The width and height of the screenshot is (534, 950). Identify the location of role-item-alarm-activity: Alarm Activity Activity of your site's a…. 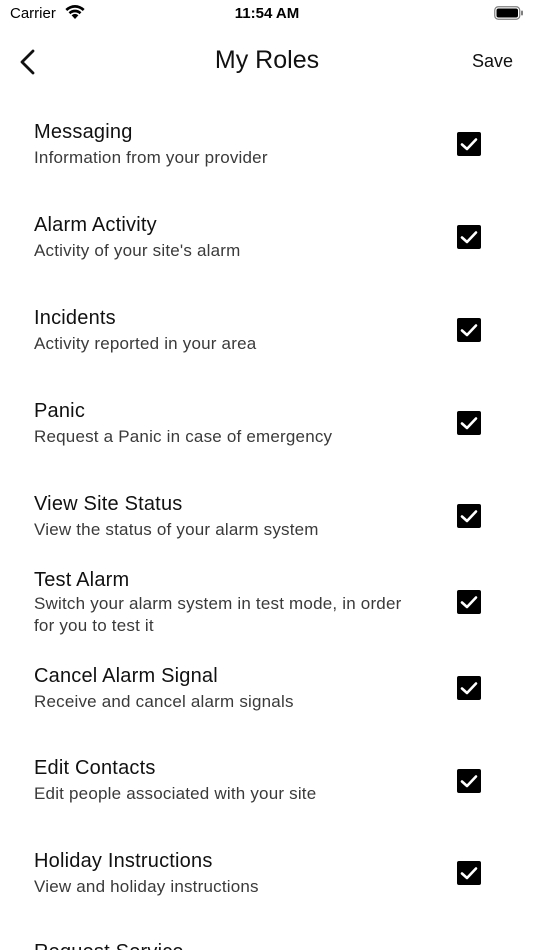
(267, 253).